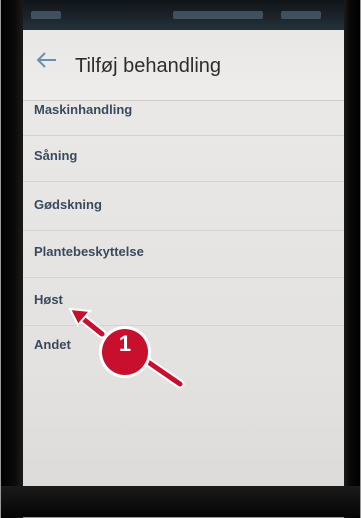  What do you see at coordinates (46, 15) in the screenshot?
I see `status-left-indicators` at bounding box center [46, 15].